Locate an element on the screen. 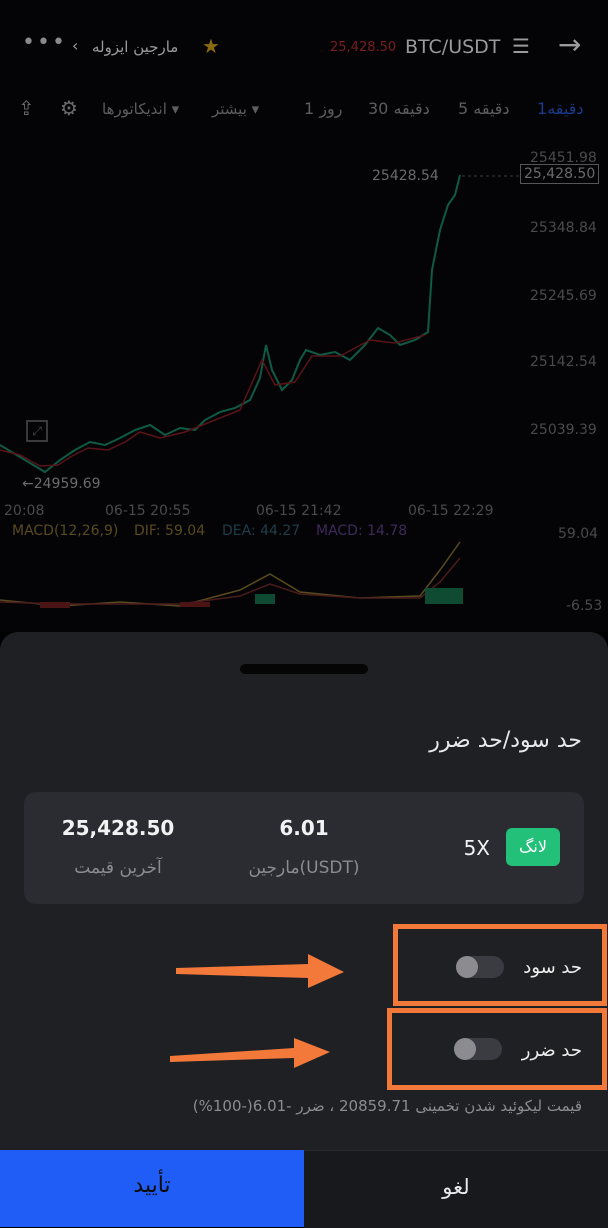 Image resolution: width=608 pixels, height=1228 pixels. time-tick: 06-15 21:42 is located at coordinates (299, 511).